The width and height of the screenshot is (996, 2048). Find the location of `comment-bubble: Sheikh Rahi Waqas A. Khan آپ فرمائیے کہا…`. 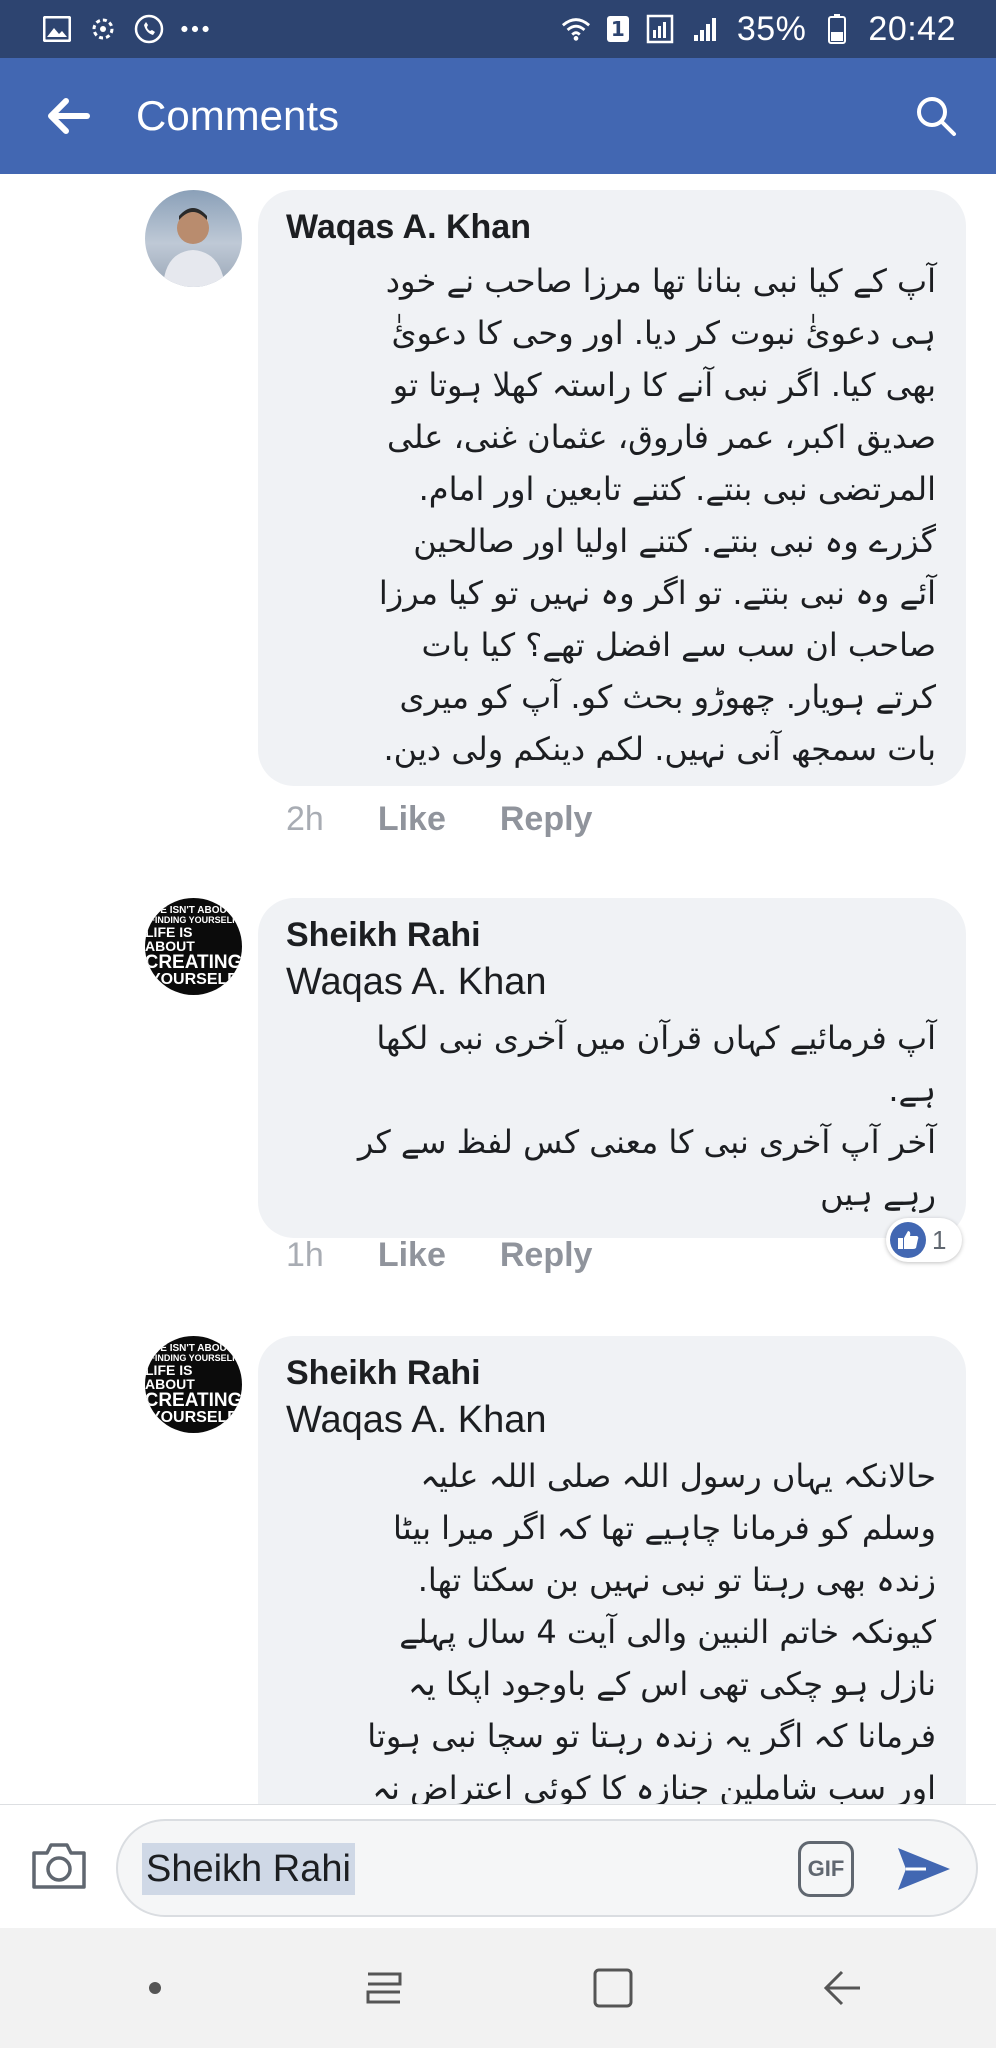

comment-bubble: Sheikh Rahi Waqas A. Khan آپ فرمائیے کہا… is located at coordinates (612, 1068).